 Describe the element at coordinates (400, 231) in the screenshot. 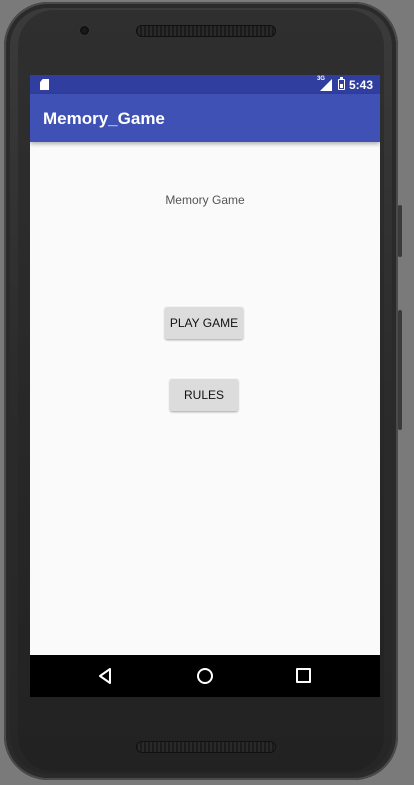

I see `volume-button` at that location.